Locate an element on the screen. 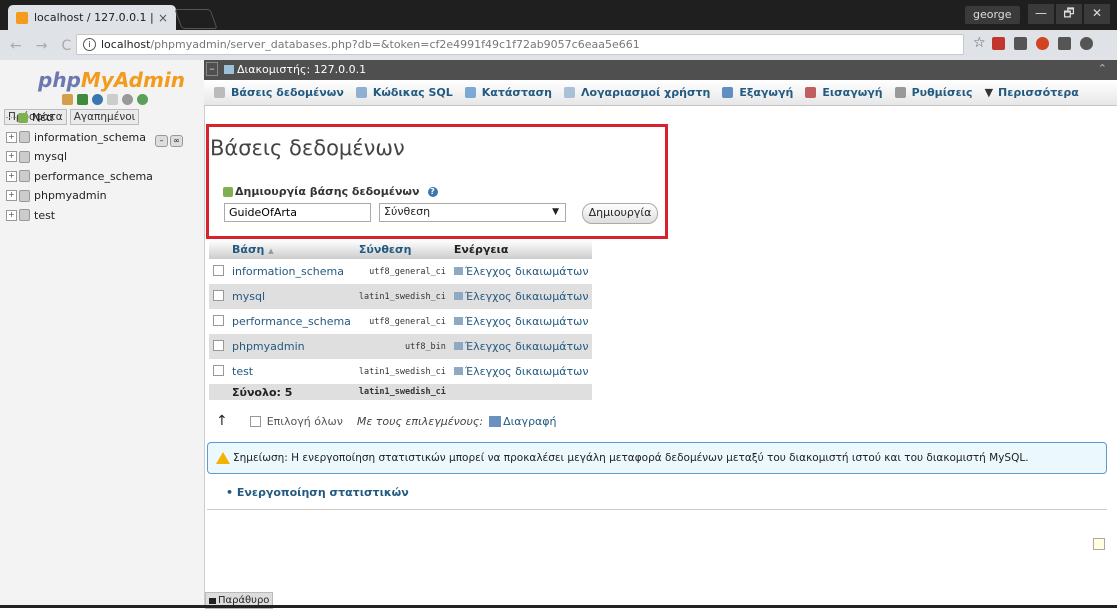 Image resolution: width=1117 pixels, height=609 pixels. users-icon is located at coordinates (569, 92).